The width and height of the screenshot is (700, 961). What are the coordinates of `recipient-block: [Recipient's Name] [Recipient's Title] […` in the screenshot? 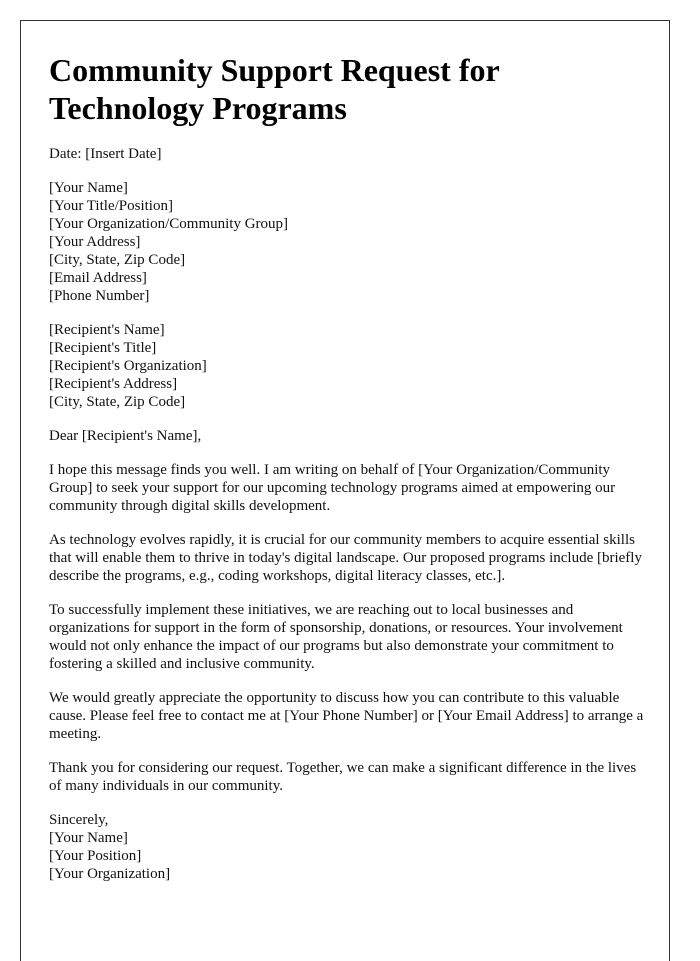 It's located at (349, 366).